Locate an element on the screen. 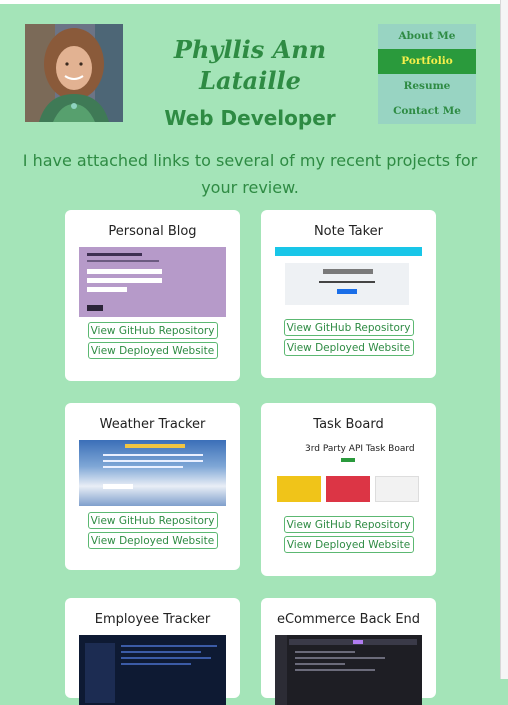 The image size is (508, 705). nav-resume: Resume is located at coordinates (427, 86).